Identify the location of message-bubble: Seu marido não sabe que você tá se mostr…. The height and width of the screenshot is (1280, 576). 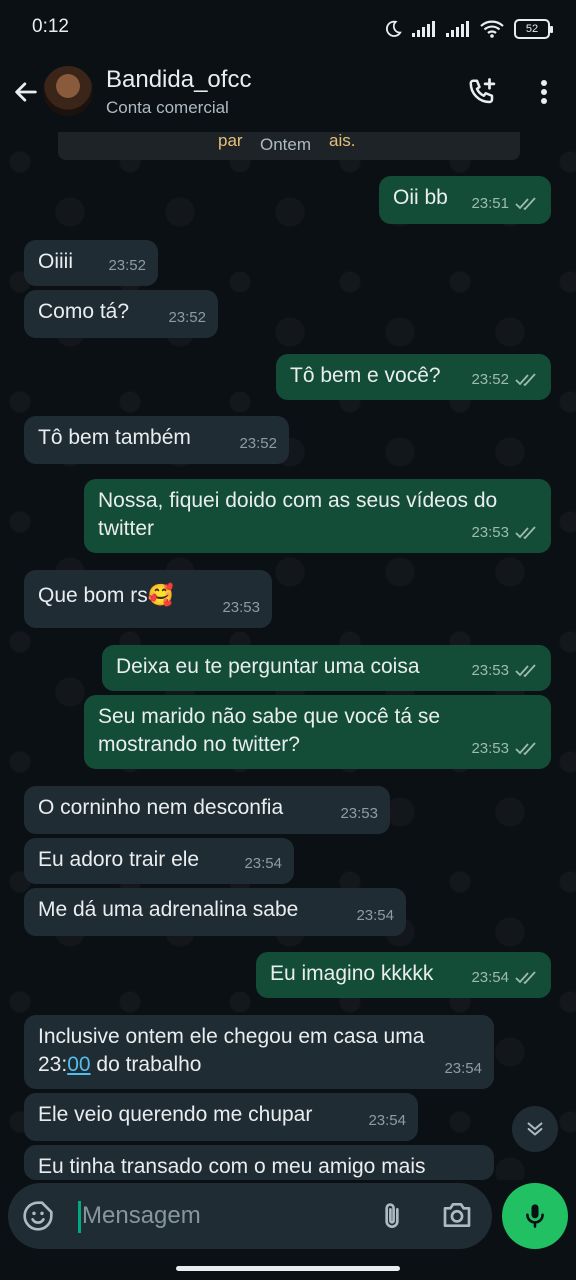
(317, 732).